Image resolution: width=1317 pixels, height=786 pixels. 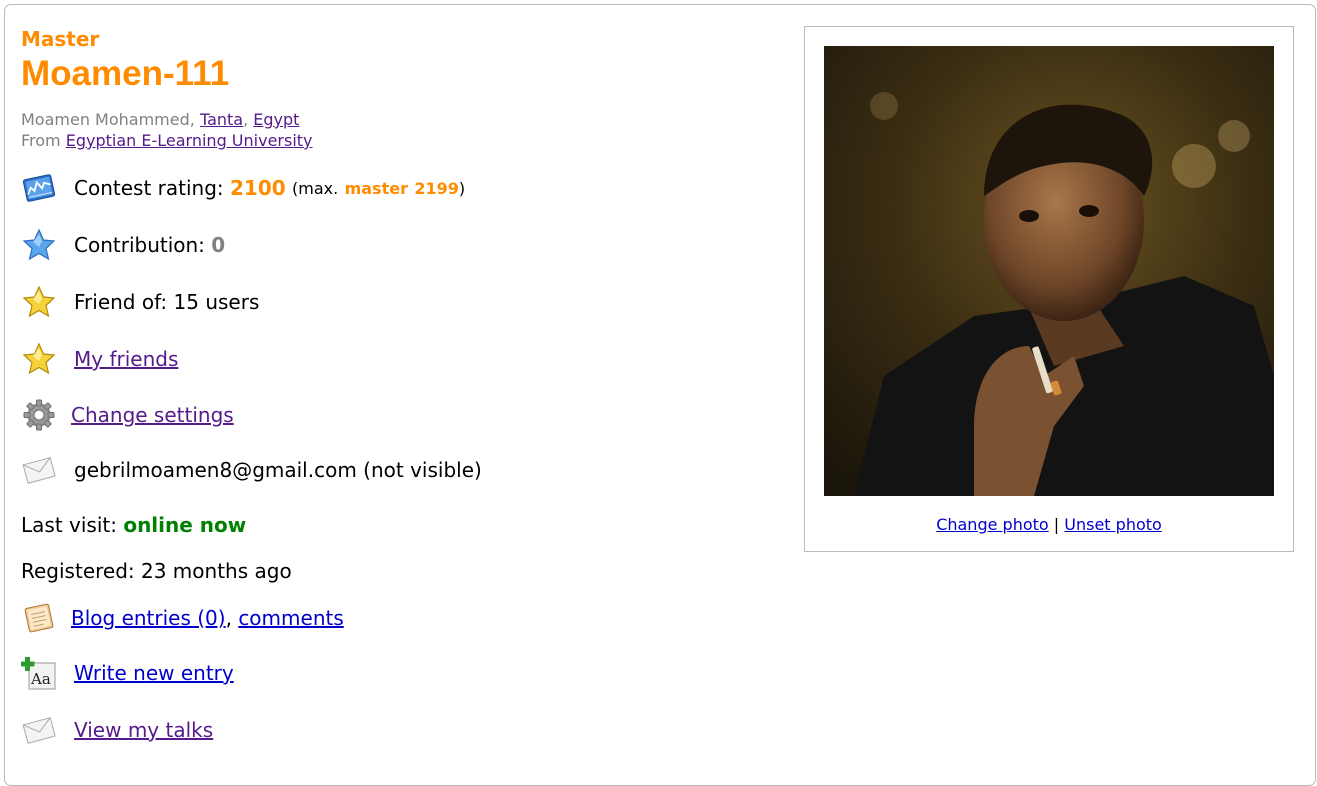 What do you see at coordinates (39, 302) in the screenshot?
I see `friend-star-icon` at bounding box center [39, 302].